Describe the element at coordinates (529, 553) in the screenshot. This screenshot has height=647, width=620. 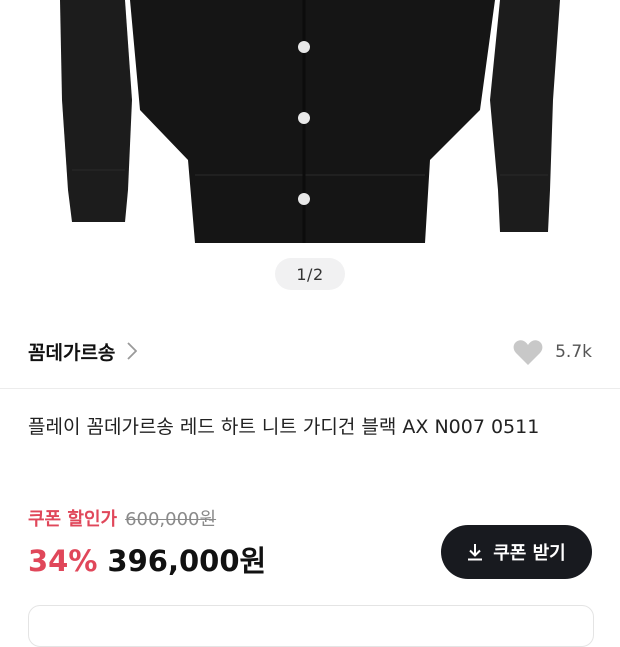
I see `get-coupon-label: 쿠폰 받기` at that location.